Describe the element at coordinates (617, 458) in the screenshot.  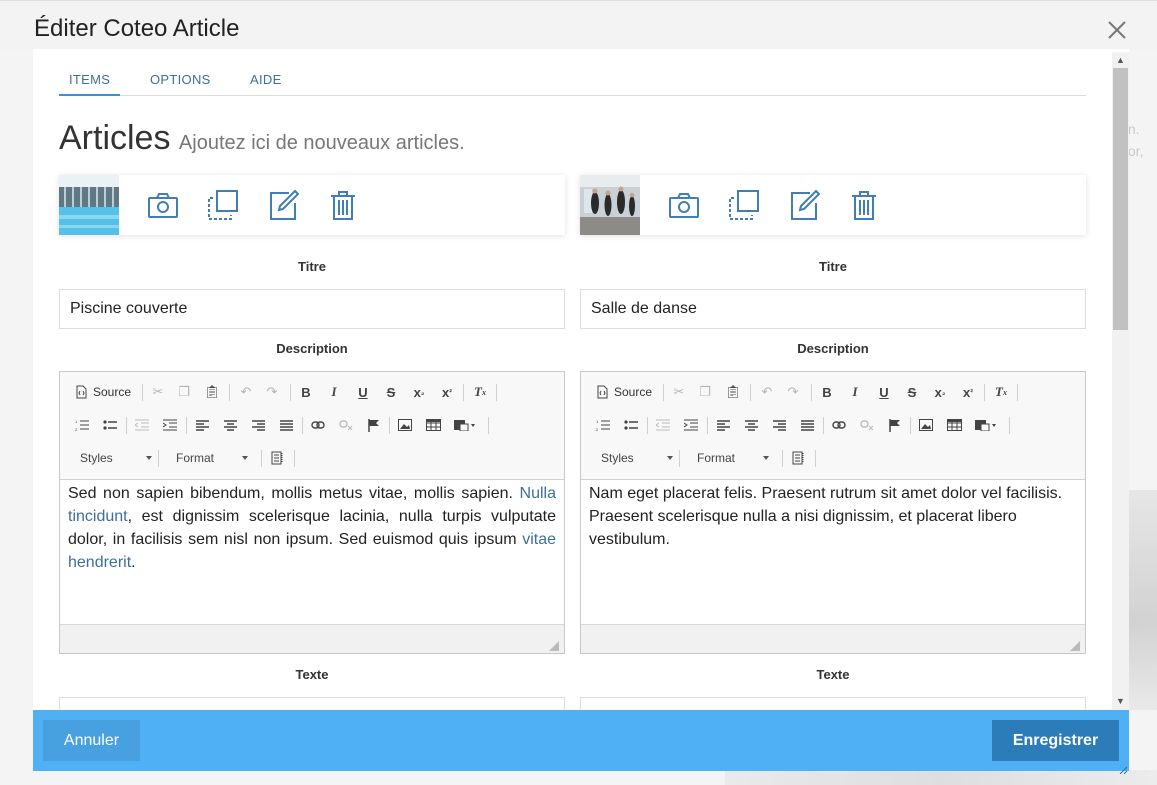
I see `styles-label: Styles` at that location.